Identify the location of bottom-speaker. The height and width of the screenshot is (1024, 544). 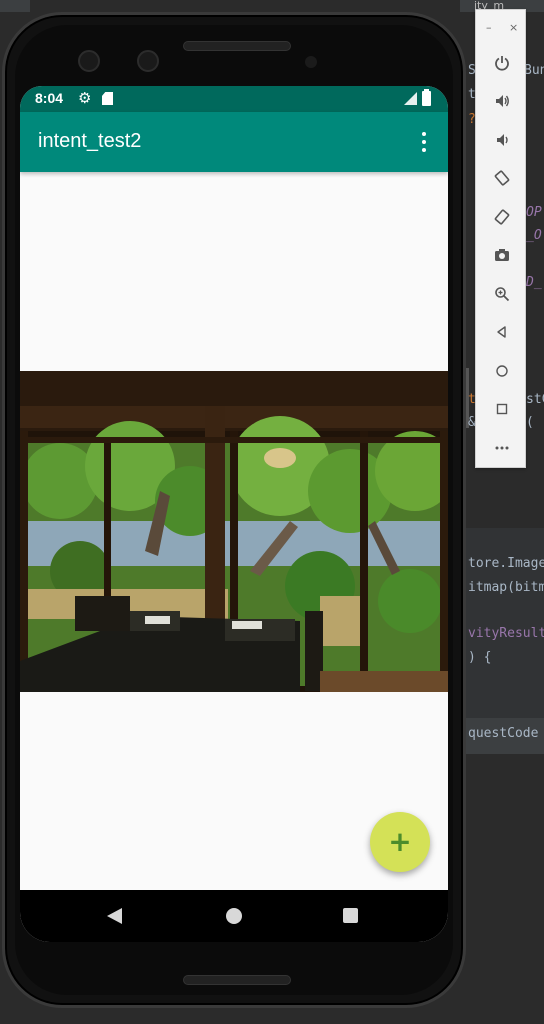
(237, 980).